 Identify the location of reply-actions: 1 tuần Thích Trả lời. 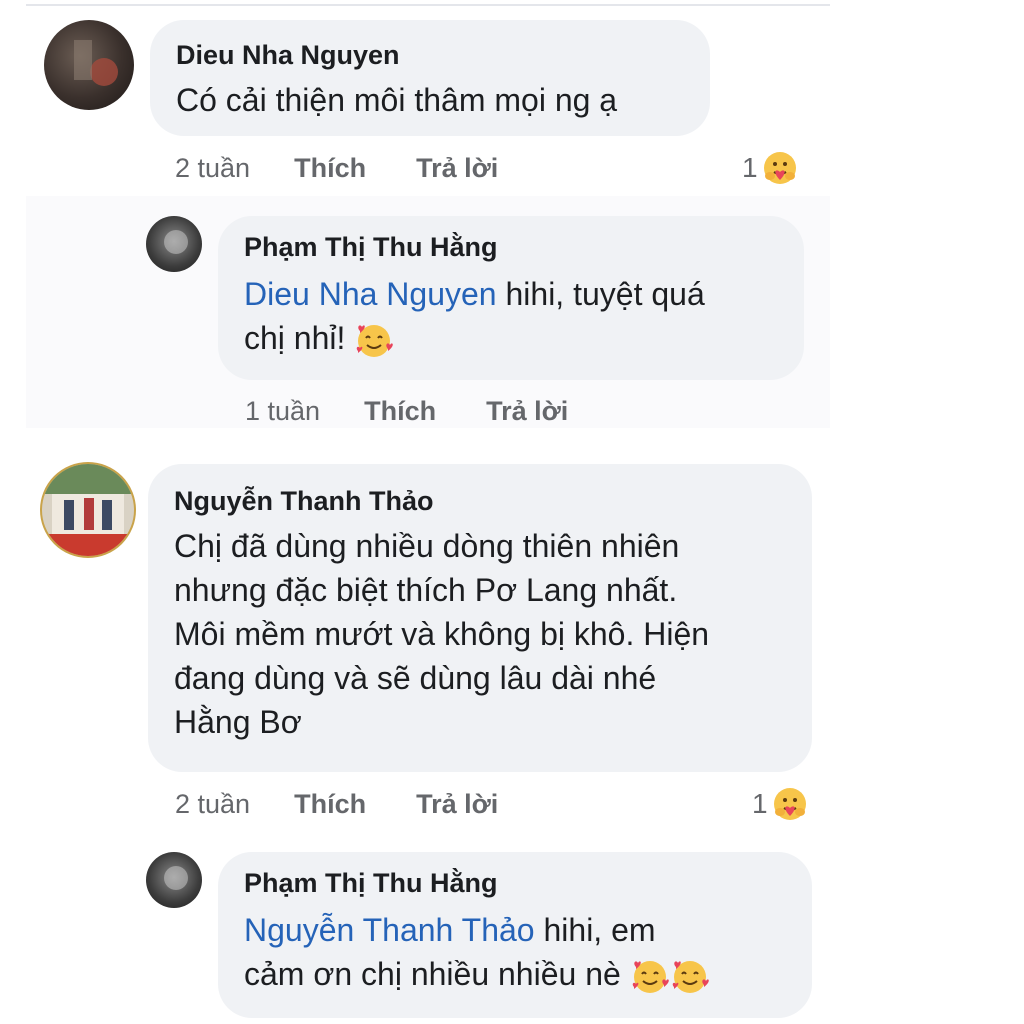
(406, 411).